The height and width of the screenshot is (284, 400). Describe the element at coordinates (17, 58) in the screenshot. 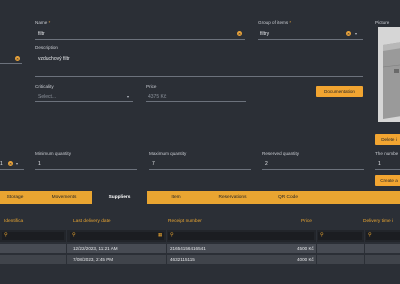

I see `clear-icon: ×` at that location.